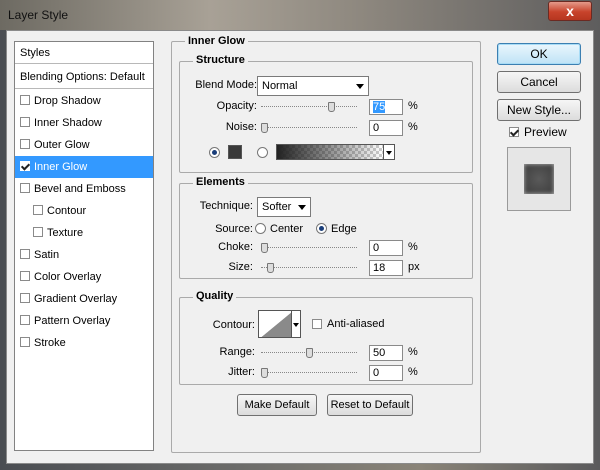 The height and width of the screenshot is (470, 600). What do you see at coordinates (317, 324) in the screenshot?
I see `anti-aliased-checkbox` at bounding box center [317, 324].